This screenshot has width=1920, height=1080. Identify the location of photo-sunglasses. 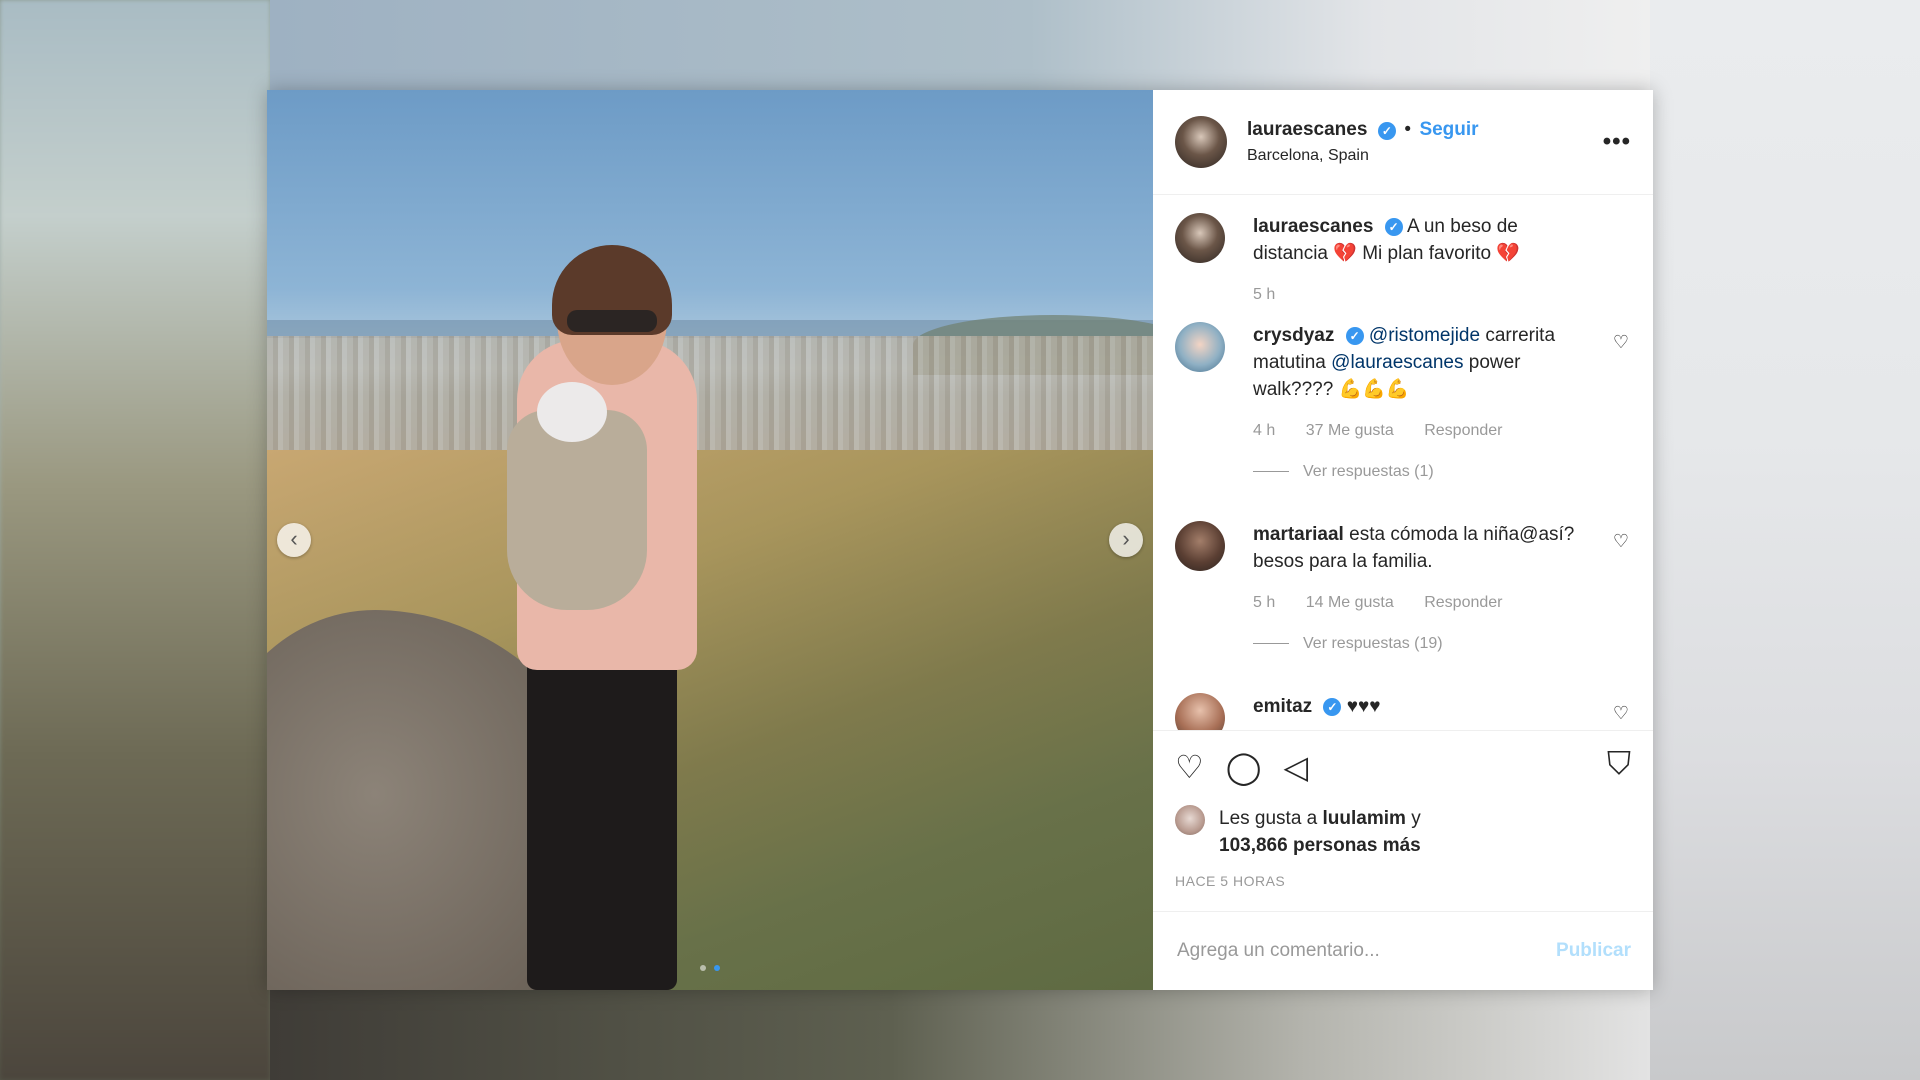
(612, 321).